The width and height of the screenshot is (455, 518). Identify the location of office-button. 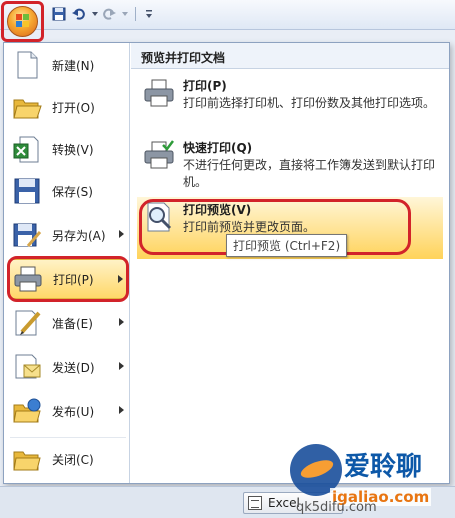
(22, 21).